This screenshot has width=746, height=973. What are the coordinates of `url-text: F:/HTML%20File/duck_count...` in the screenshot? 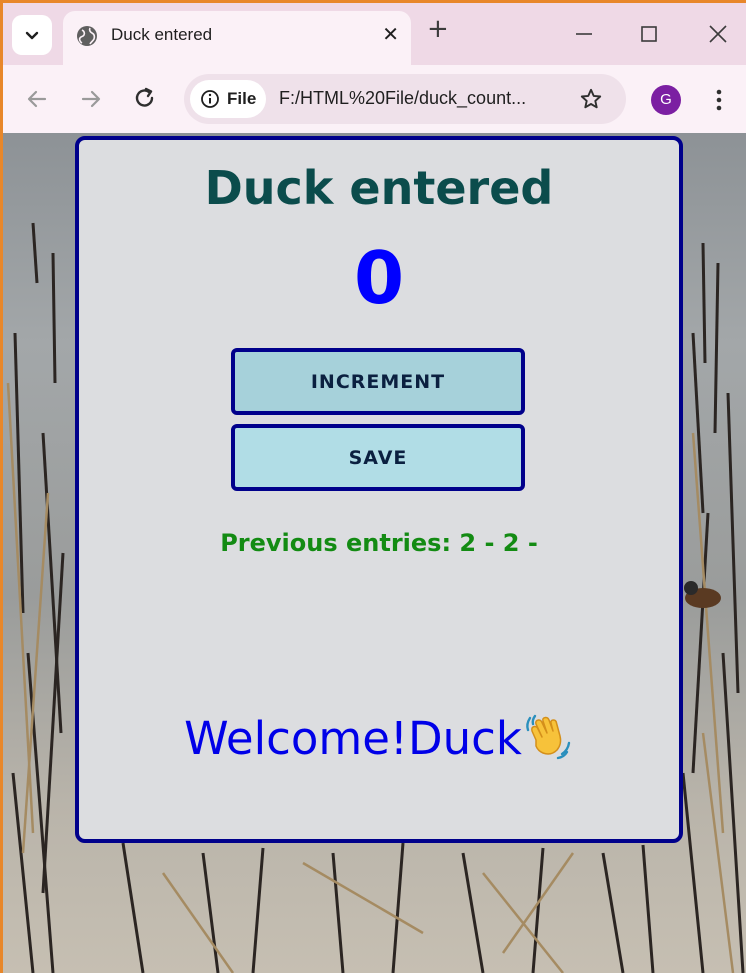 It's located at (402, 98).